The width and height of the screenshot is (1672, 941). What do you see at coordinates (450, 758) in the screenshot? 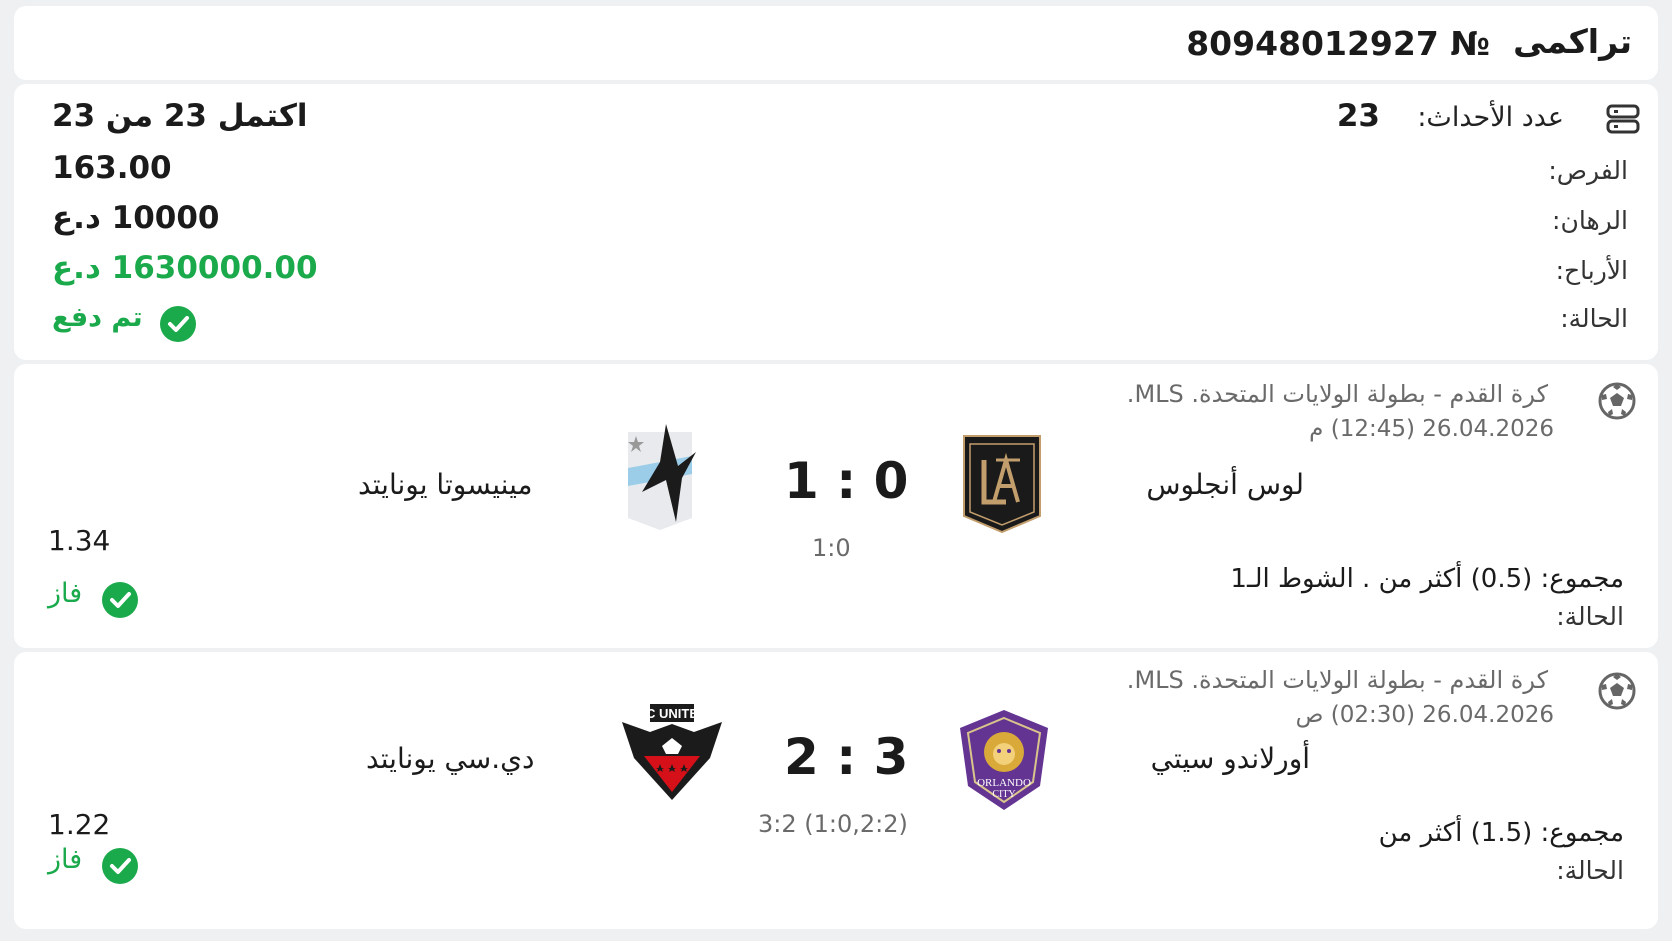
I see `away-team-name: دي.سي يونايتد` at bounding box center [450, 758].